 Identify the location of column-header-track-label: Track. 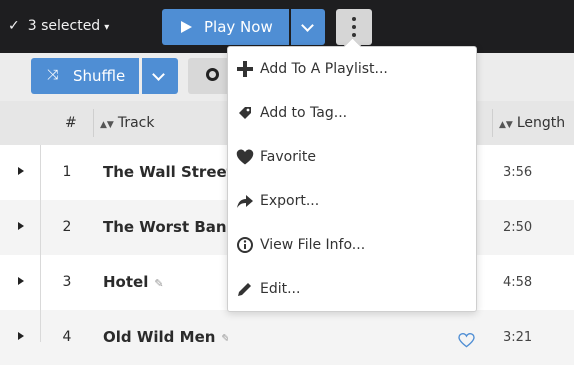
(136, 123).